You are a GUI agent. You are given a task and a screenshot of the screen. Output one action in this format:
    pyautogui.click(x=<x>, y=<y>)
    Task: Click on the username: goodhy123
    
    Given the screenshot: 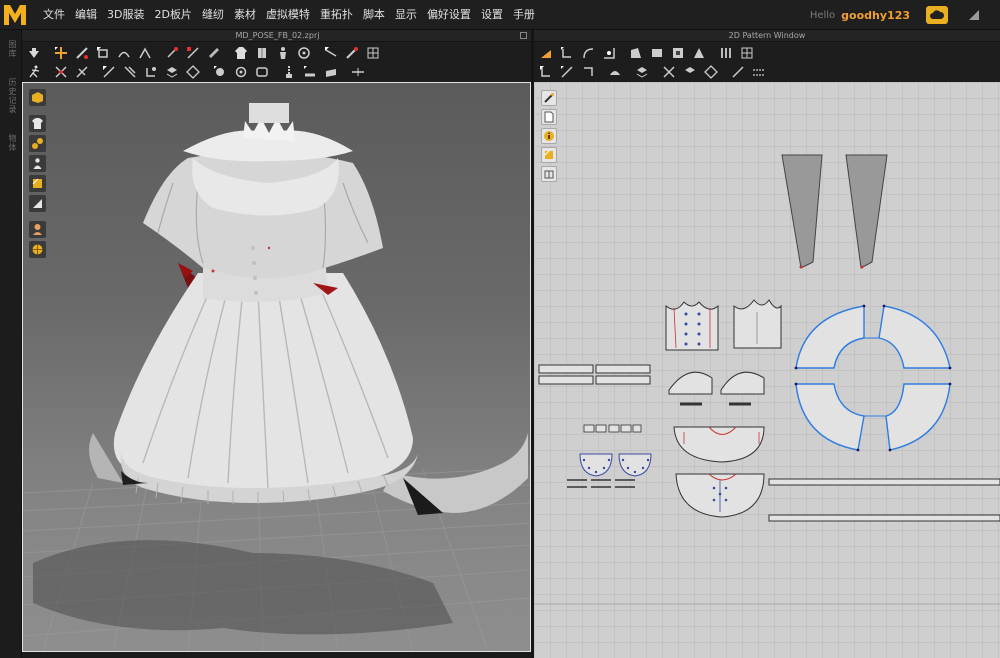 What is the action you would take?
    pyautogui.click(x=875, y=15)
    